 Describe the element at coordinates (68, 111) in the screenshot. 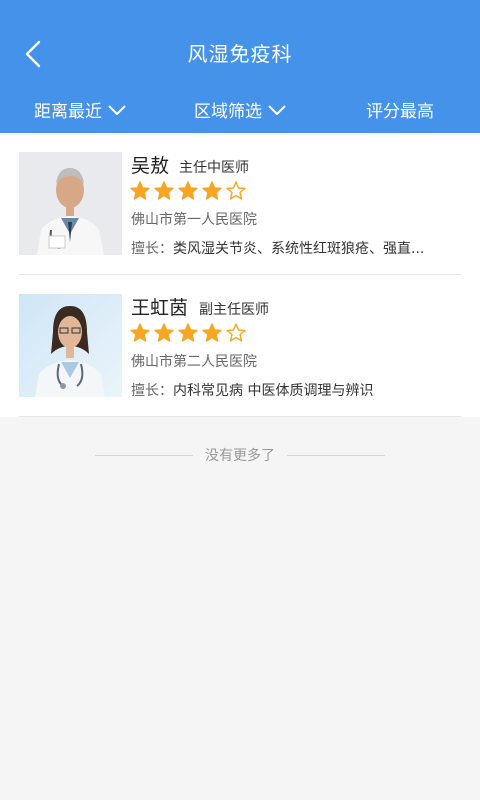

I see `filter-distance-label: 距离最近` at that location.